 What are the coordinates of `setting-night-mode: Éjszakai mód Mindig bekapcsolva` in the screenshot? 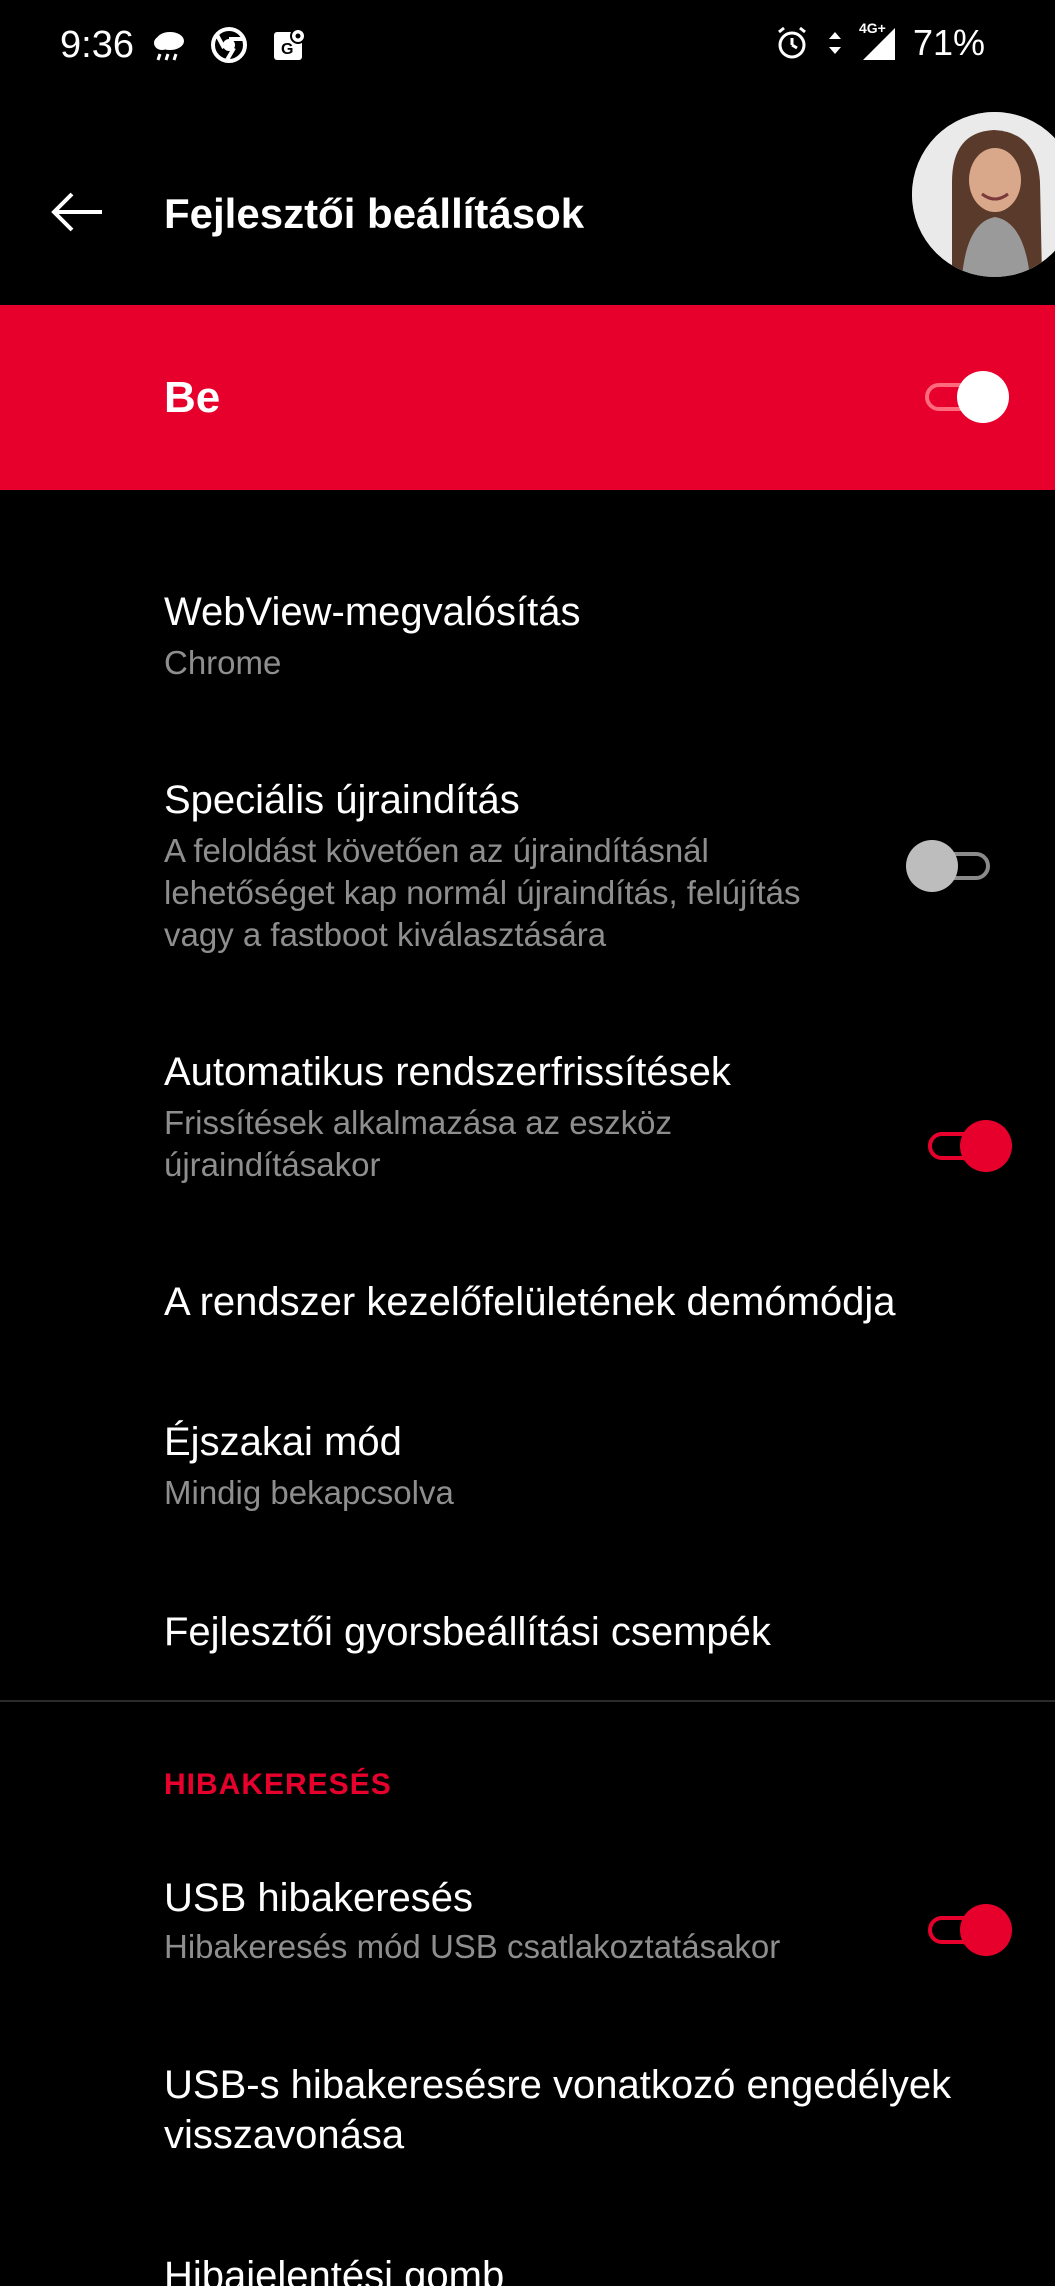 It's located at (527, 1470).